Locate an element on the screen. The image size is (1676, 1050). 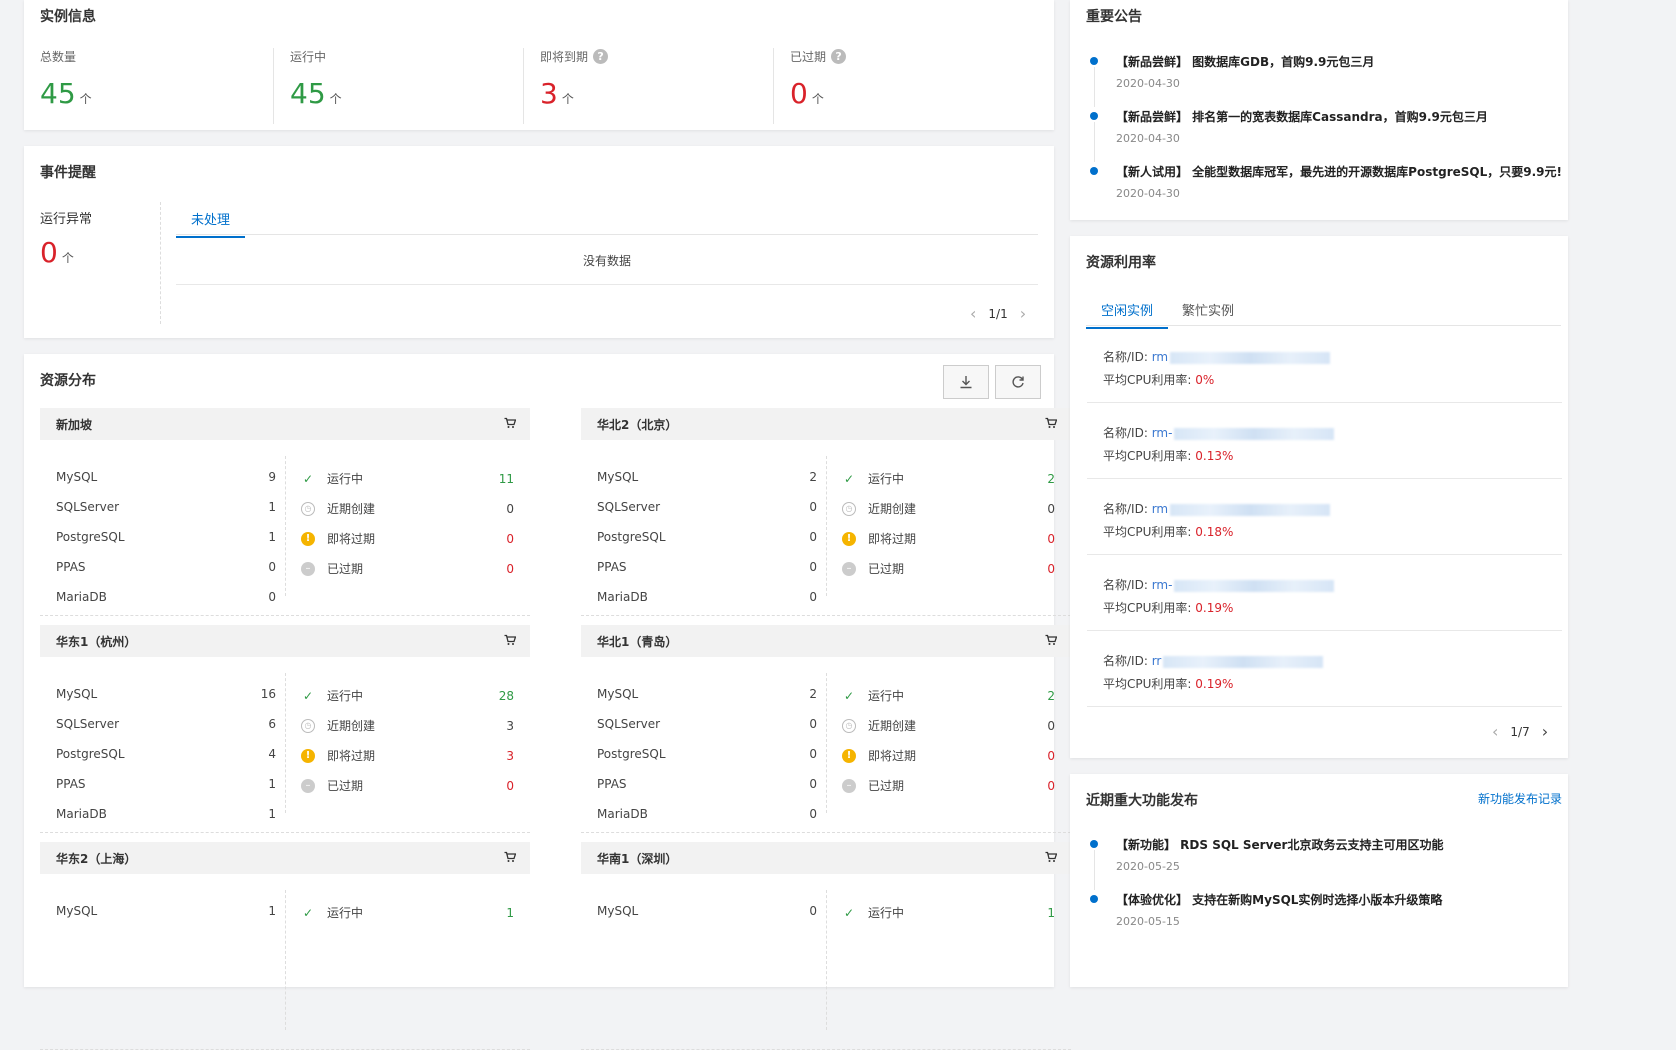
cpu-label: 平均CPU利用率: is located at coordinates (1147, 380).